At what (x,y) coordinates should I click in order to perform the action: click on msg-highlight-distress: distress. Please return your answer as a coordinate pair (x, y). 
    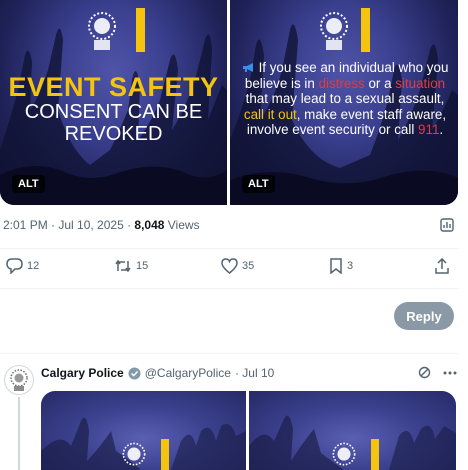
    Looking at the image, I should click on (341, 83).